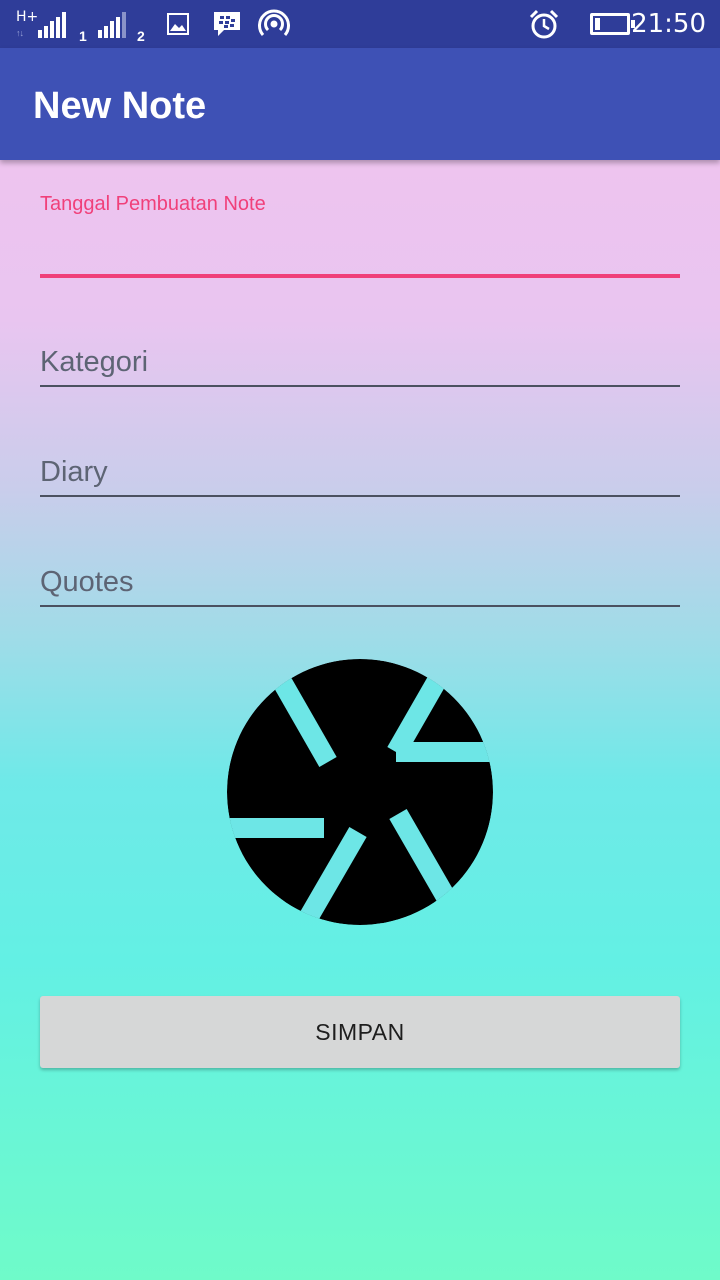 The image size is (720, 1280). What do you see at coordinates (360, 24) in the screenshot?
I see `status-bar: H+ ↑↓ 1 2 21:50` at bounding box center [360, 24].